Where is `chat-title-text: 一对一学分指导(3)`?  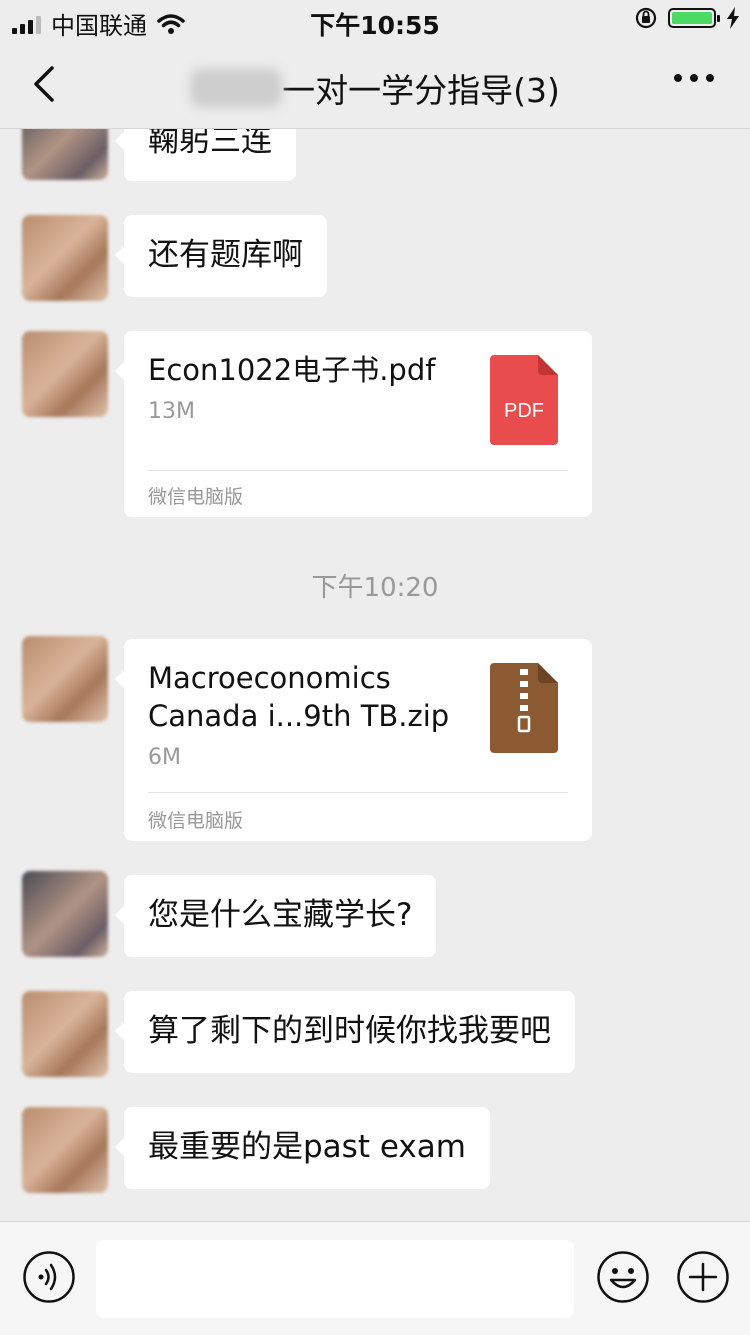 chat-title-text: 一对一学分指导(3) is located at coordinates (421, 90).